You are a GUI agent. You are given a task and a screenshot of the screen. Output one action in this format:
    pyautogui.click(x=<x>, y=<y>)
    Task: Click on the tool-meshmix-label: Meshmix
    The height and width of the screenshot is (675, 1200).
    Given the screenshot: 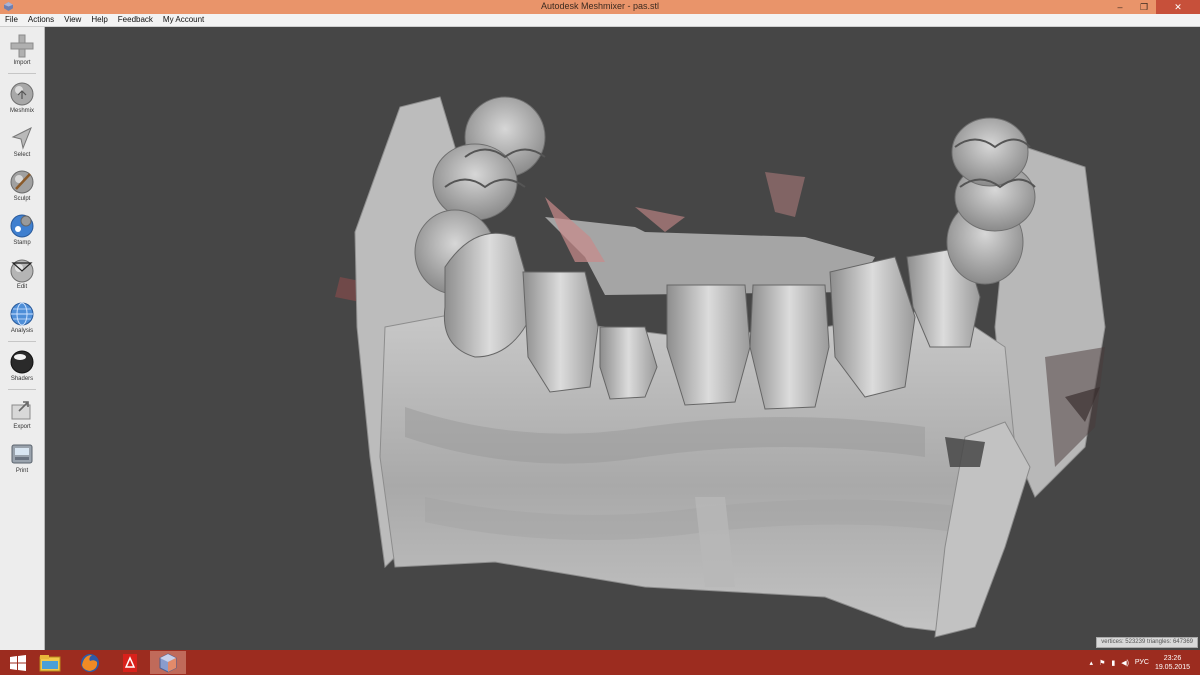 What is the action you would take?
    pyautogui.click(x=21, y=111)
    